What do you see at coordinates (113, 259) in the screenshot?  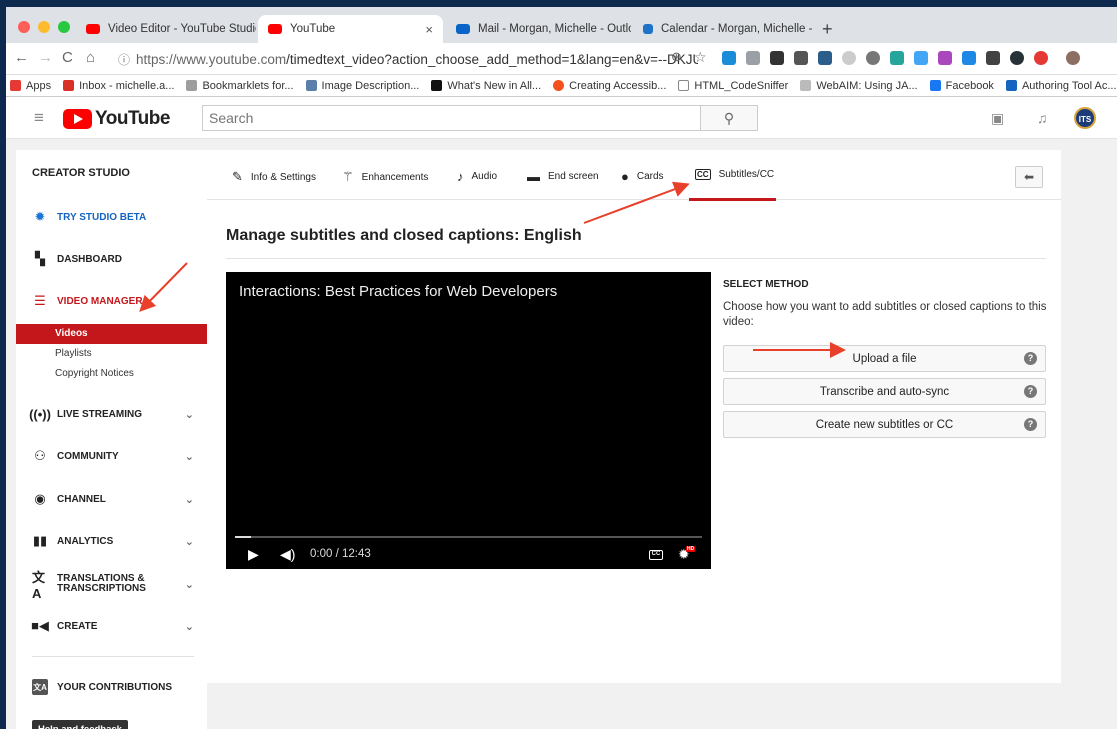 I see `sidebar-item-dashboard: ▚ DASHBOARD` at bounding box center [113, 259].